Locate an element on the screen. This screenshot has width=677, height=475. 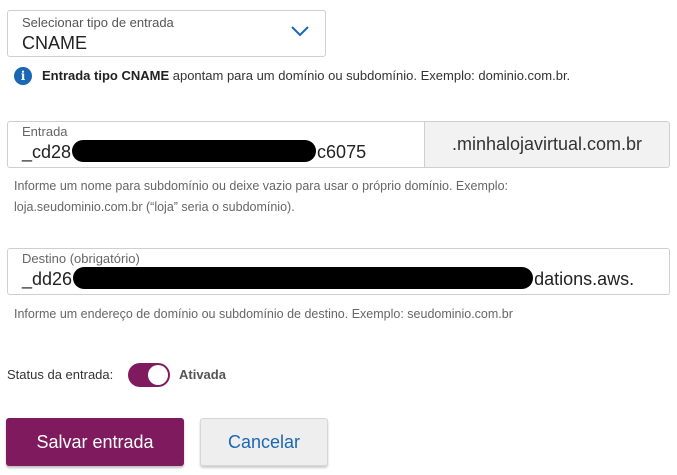
entry-type-label: Selecionar tipo de entrada is located at coordinates (98, 22).